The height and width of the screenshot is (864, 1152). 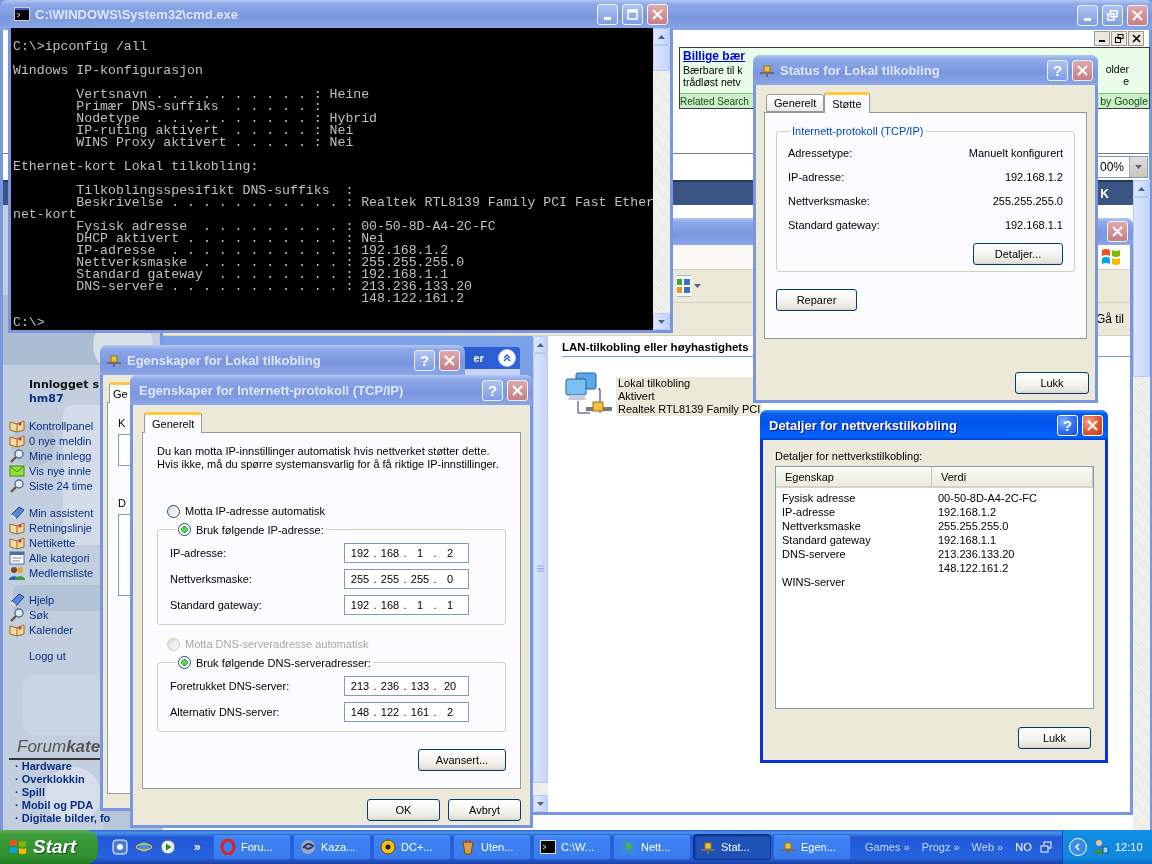 What do you see at coordinates (1119, 38) in the screenshot?
I see `restore-button` at bounding box center [1119, 38].